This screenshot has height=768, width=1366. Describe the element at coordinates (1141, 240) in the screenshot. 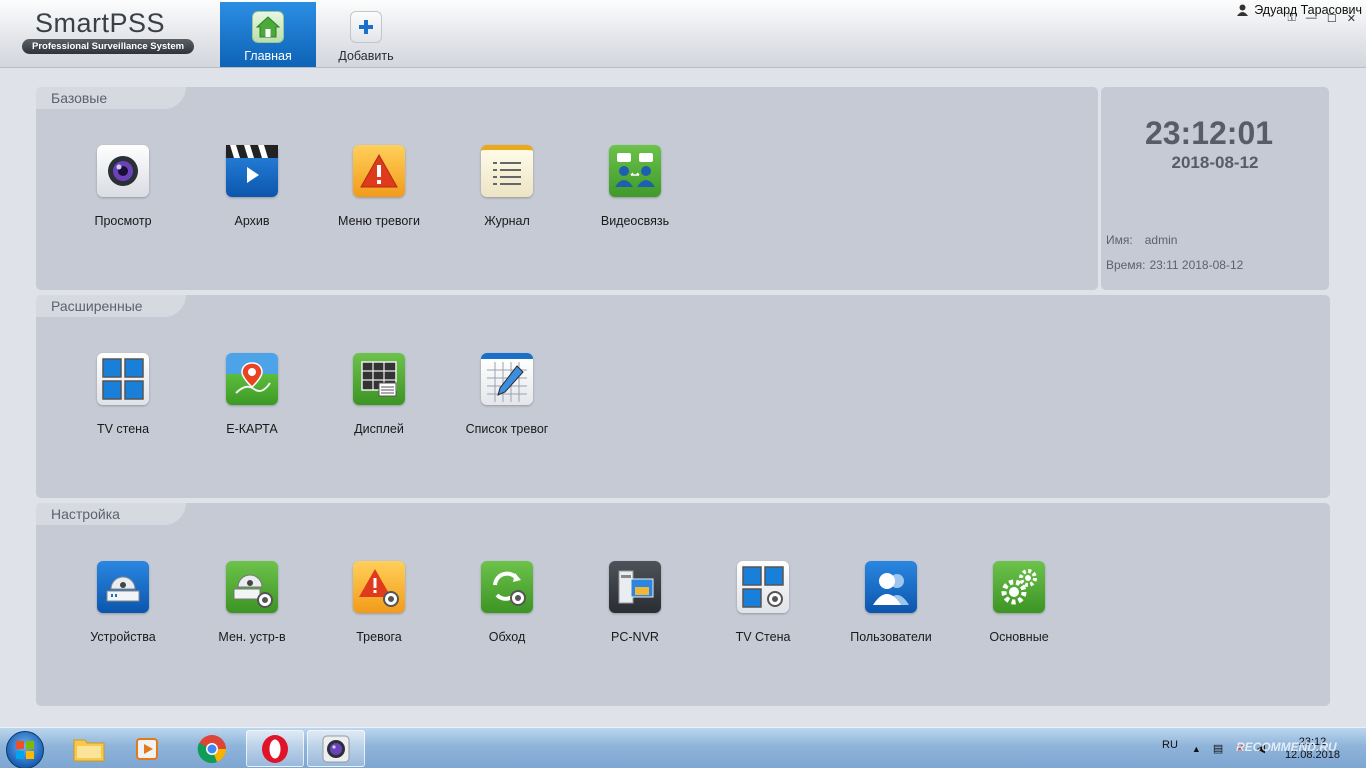

I see `info-user-row: Имя: admin` at that location.